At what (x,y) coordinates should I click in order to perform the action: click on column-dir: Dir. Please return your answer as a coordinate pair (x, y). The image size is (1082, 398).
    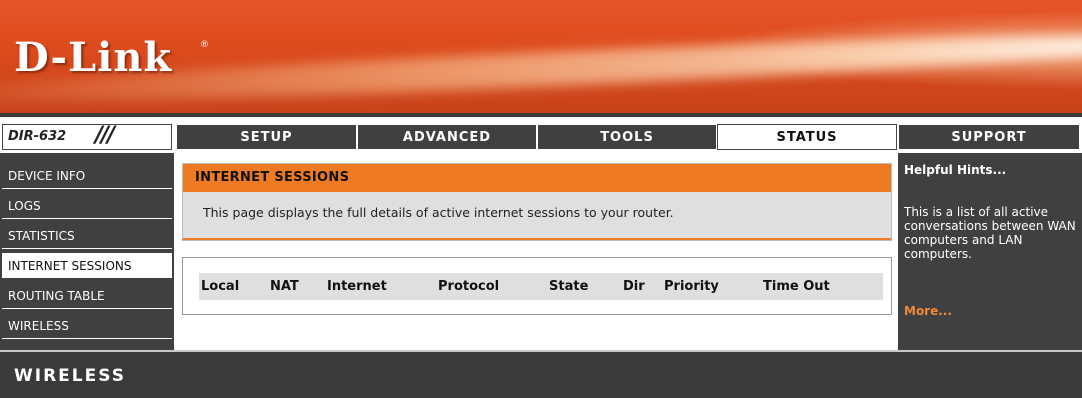
    Looking at the image, I should click on (634, 286).